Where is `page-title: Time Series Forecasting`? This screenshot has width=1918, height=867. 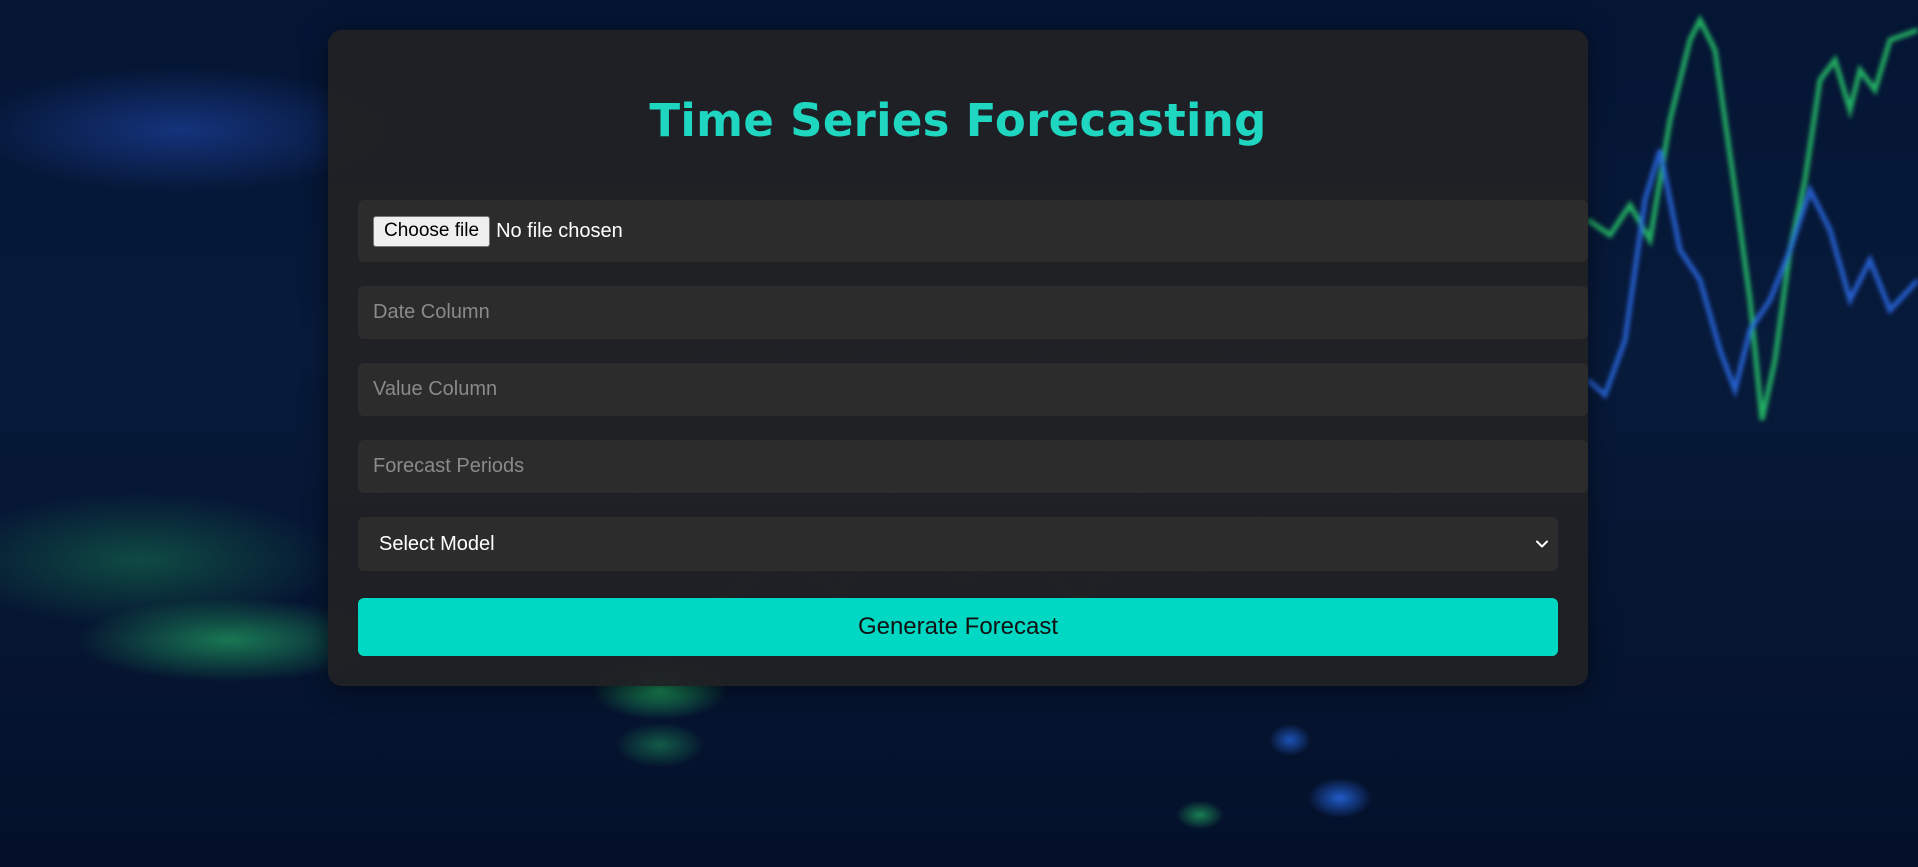 page-title: Time Series Forecasting is located at coordinates (958, 120).